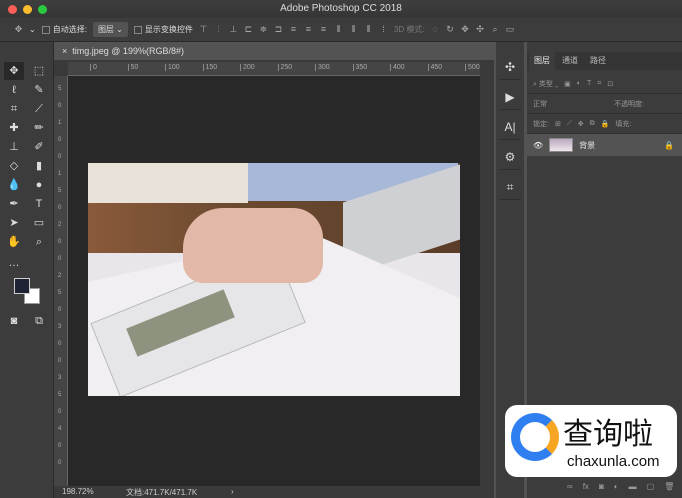 This screenshot has width=682, height=498. I want to click on auto-align-icon: ⁞, so click(383, 29).